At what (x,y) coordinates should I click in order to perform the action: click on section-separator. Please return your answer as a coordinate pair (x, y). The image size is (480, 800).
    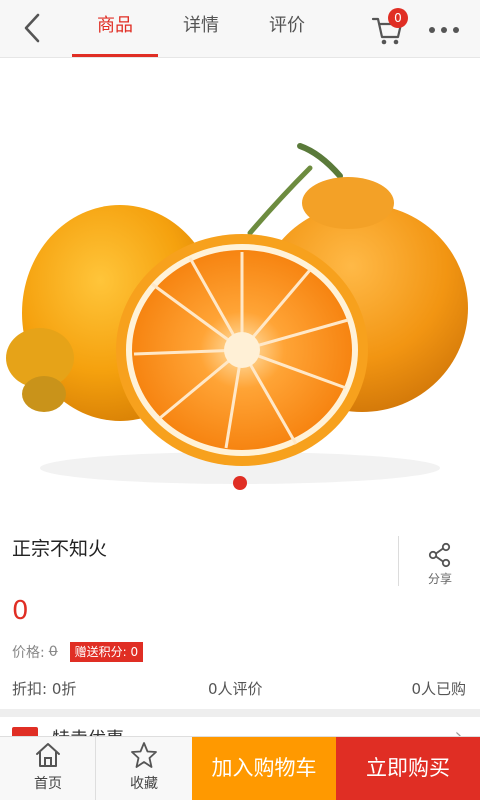
    Looking at the image, I should click on (240, 713).